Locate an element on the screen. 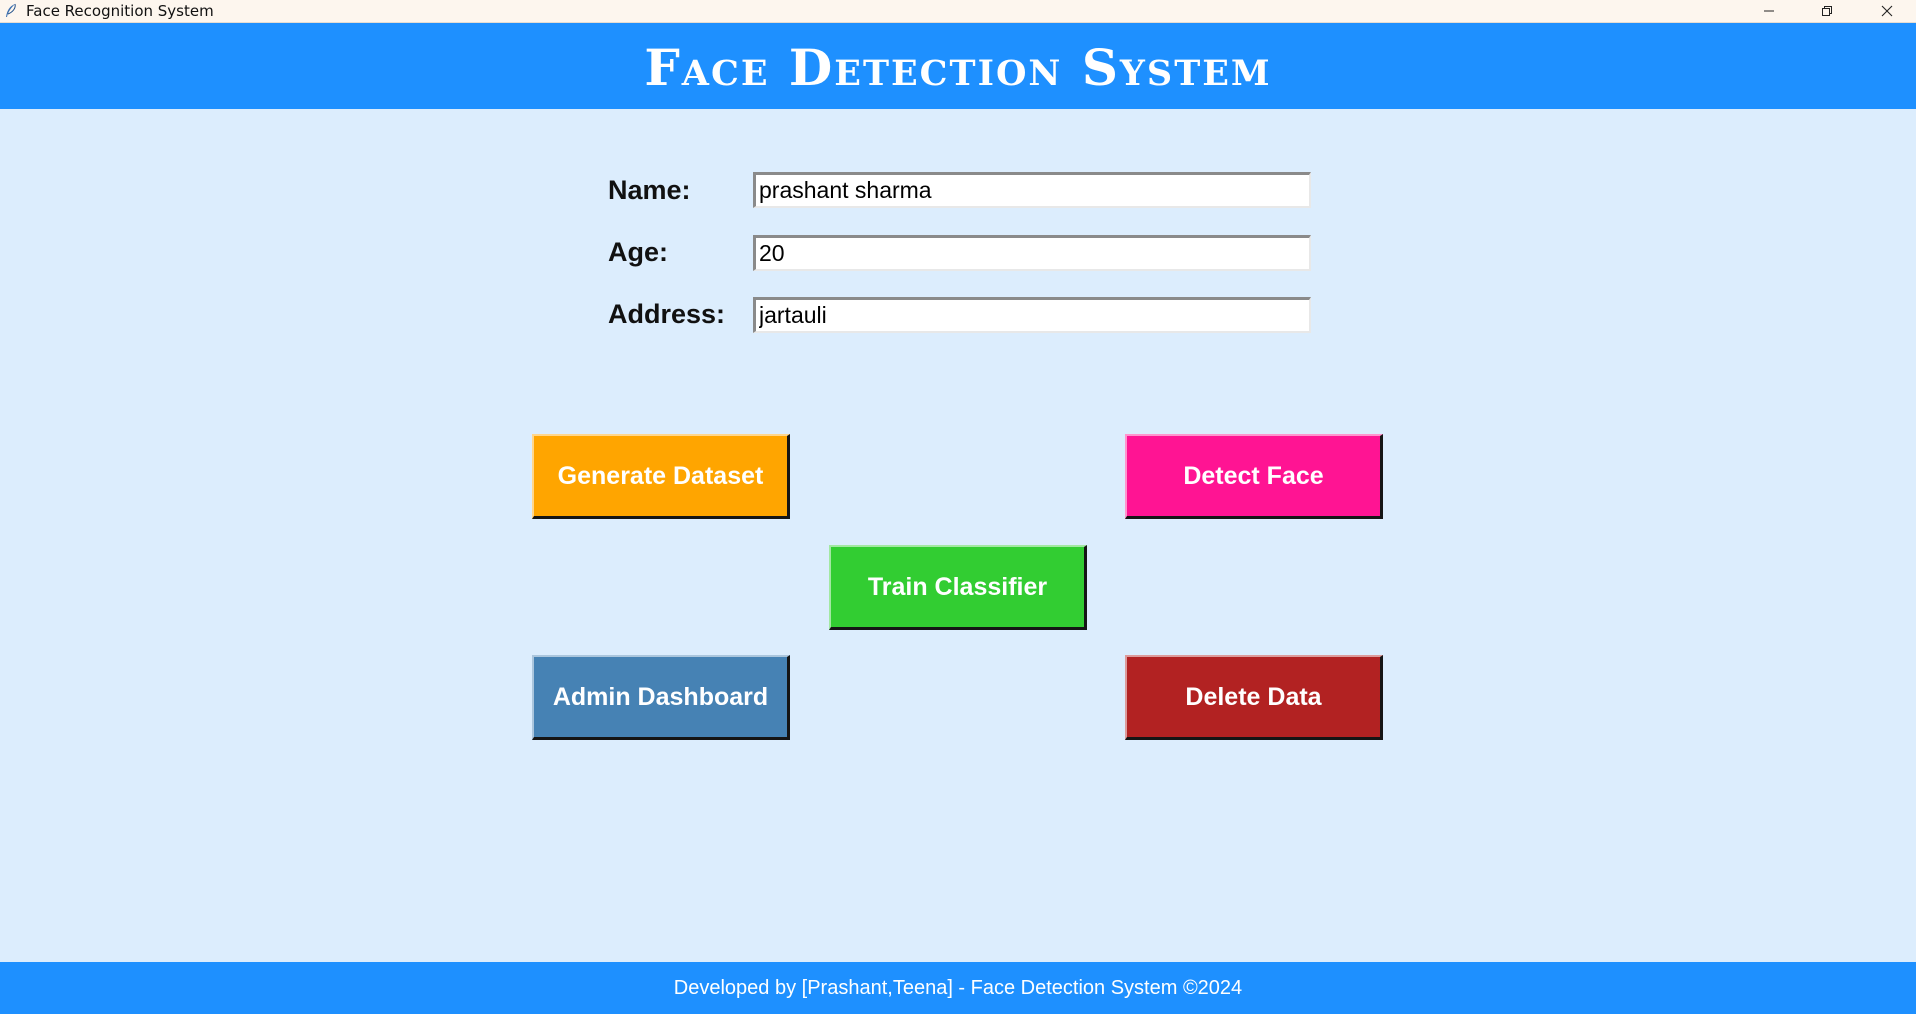 This screenshot has width=1916, height=1014. minimize-button is located at coordinates (1769, 11).